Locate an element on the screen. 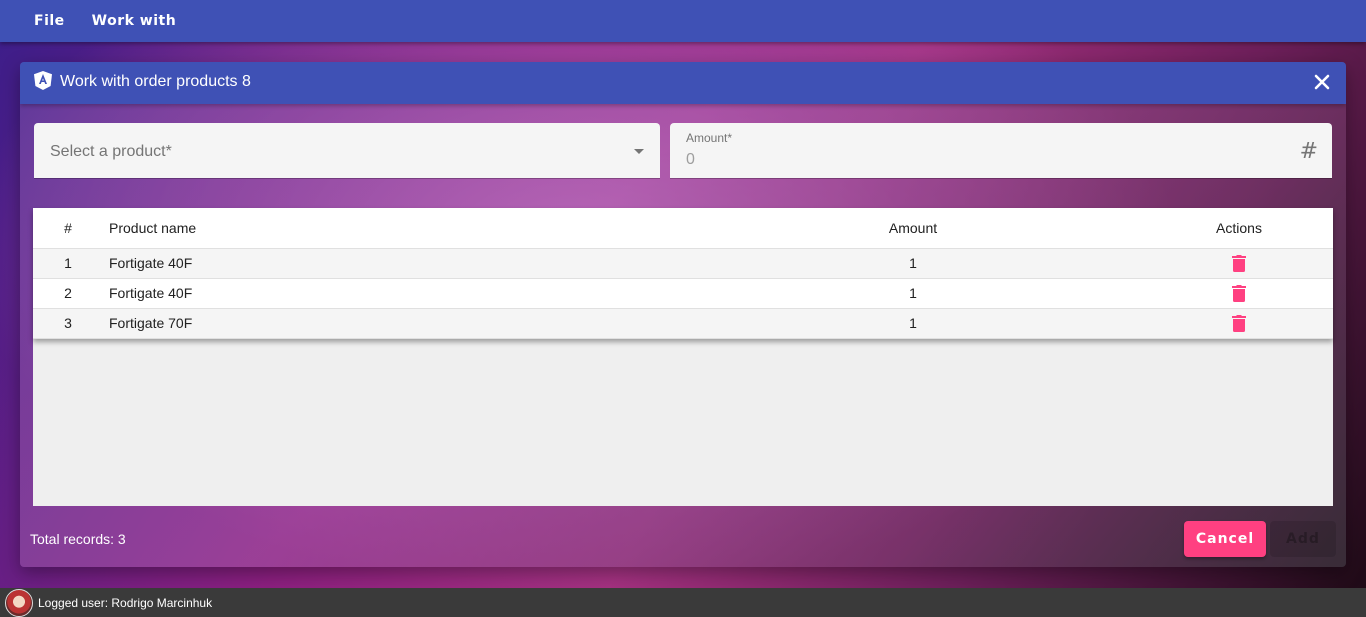  table-header-row: # Product name Amount Actions is located at coordinates (683, 228).